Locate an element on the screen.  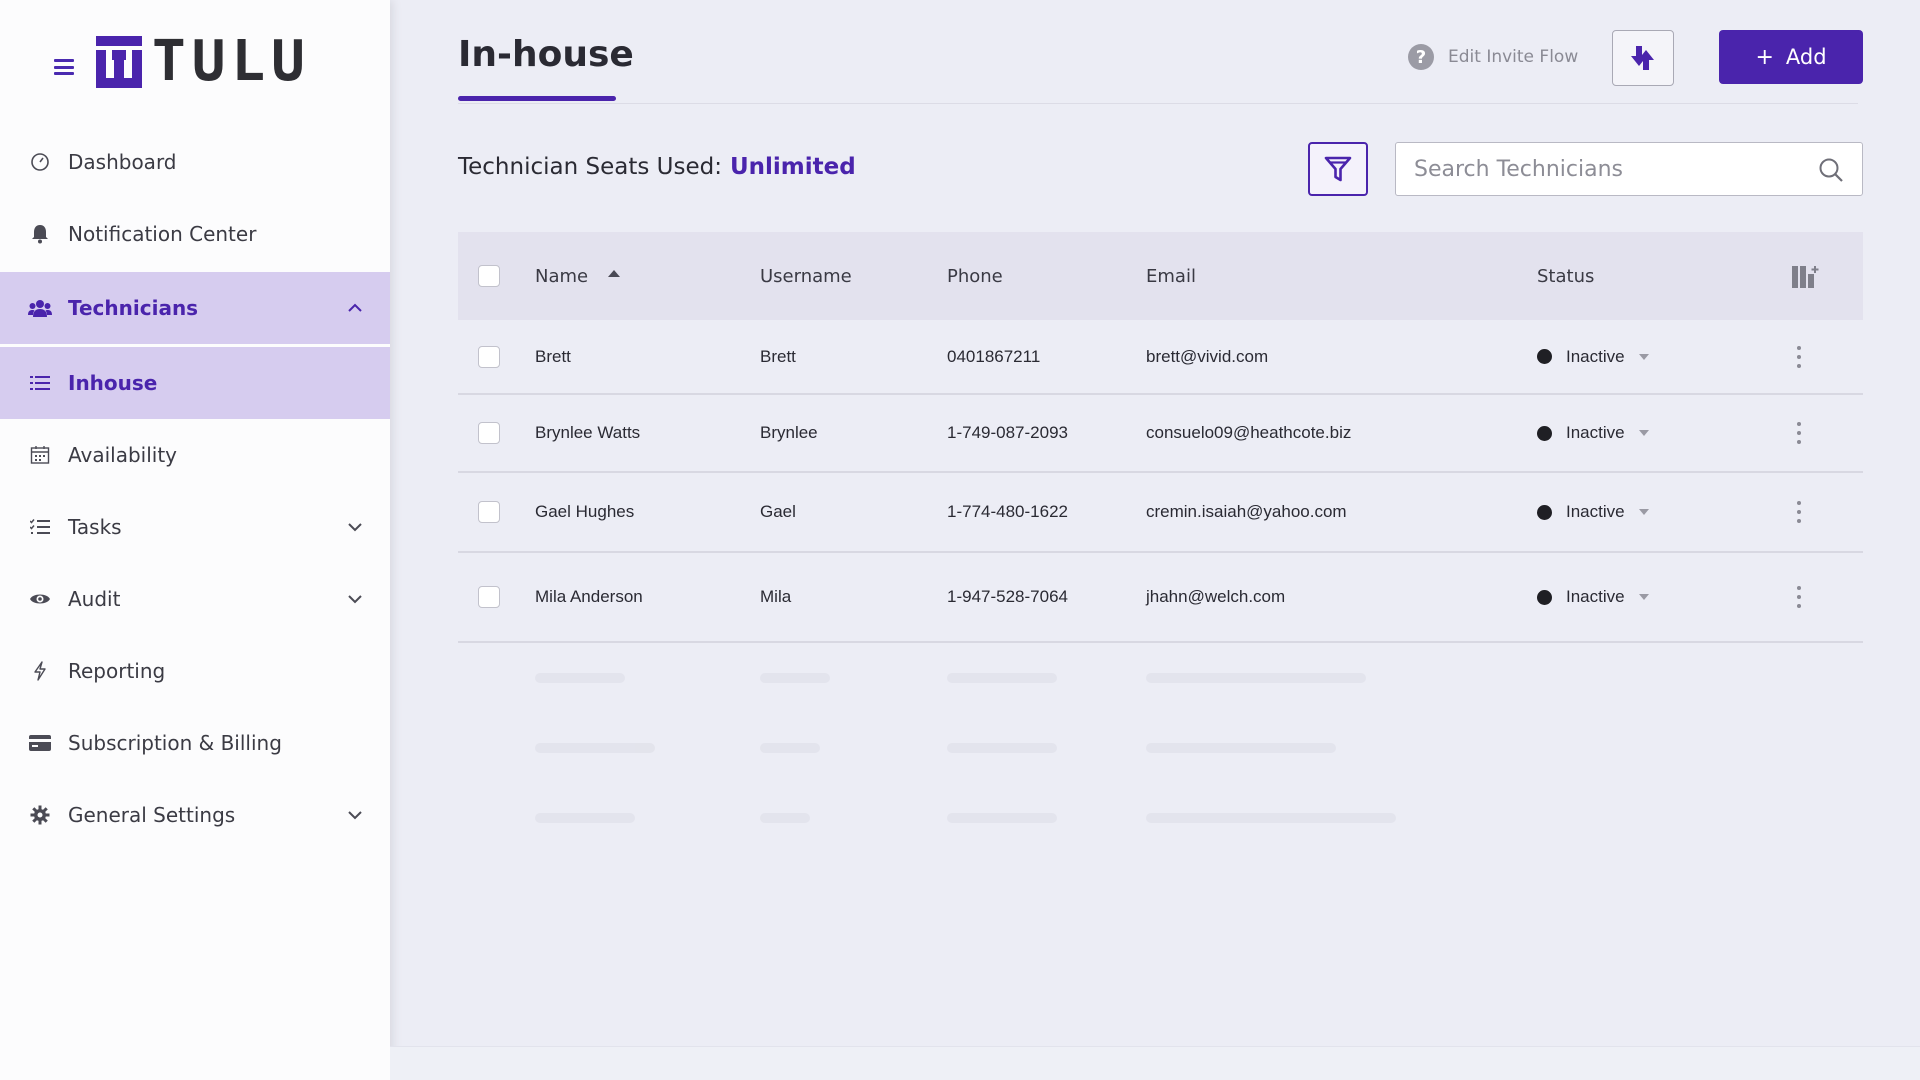
credit-card-icon is located at coordinates (40, 743).